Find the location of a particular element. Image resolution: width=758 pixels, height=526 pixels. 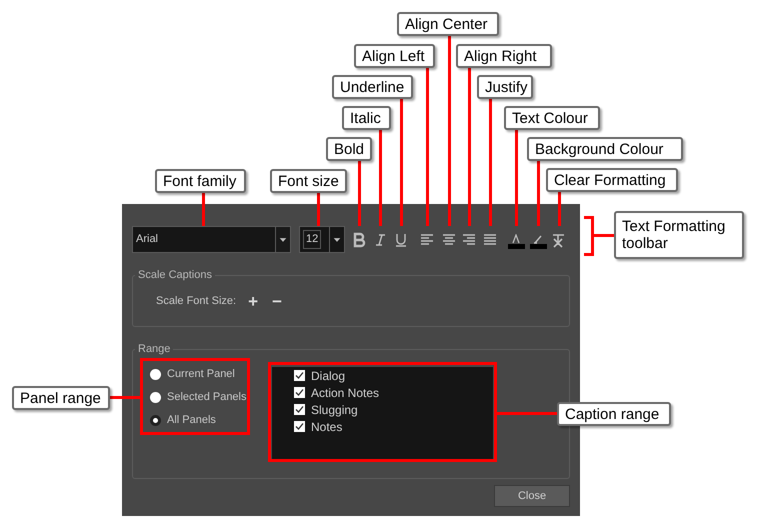

letter-icon is located at coordinates (516, 239).